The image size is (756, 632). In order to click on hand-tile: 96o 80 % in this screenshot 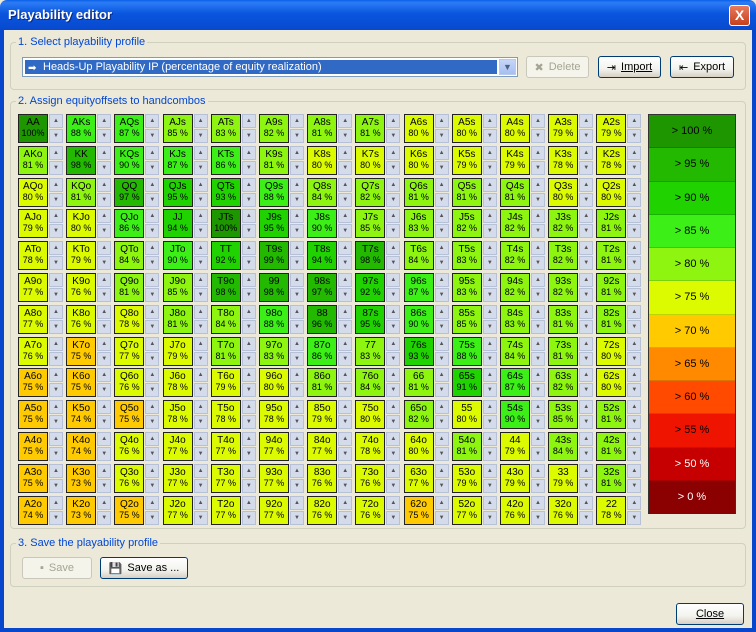, I will do `click(274, 383)`.